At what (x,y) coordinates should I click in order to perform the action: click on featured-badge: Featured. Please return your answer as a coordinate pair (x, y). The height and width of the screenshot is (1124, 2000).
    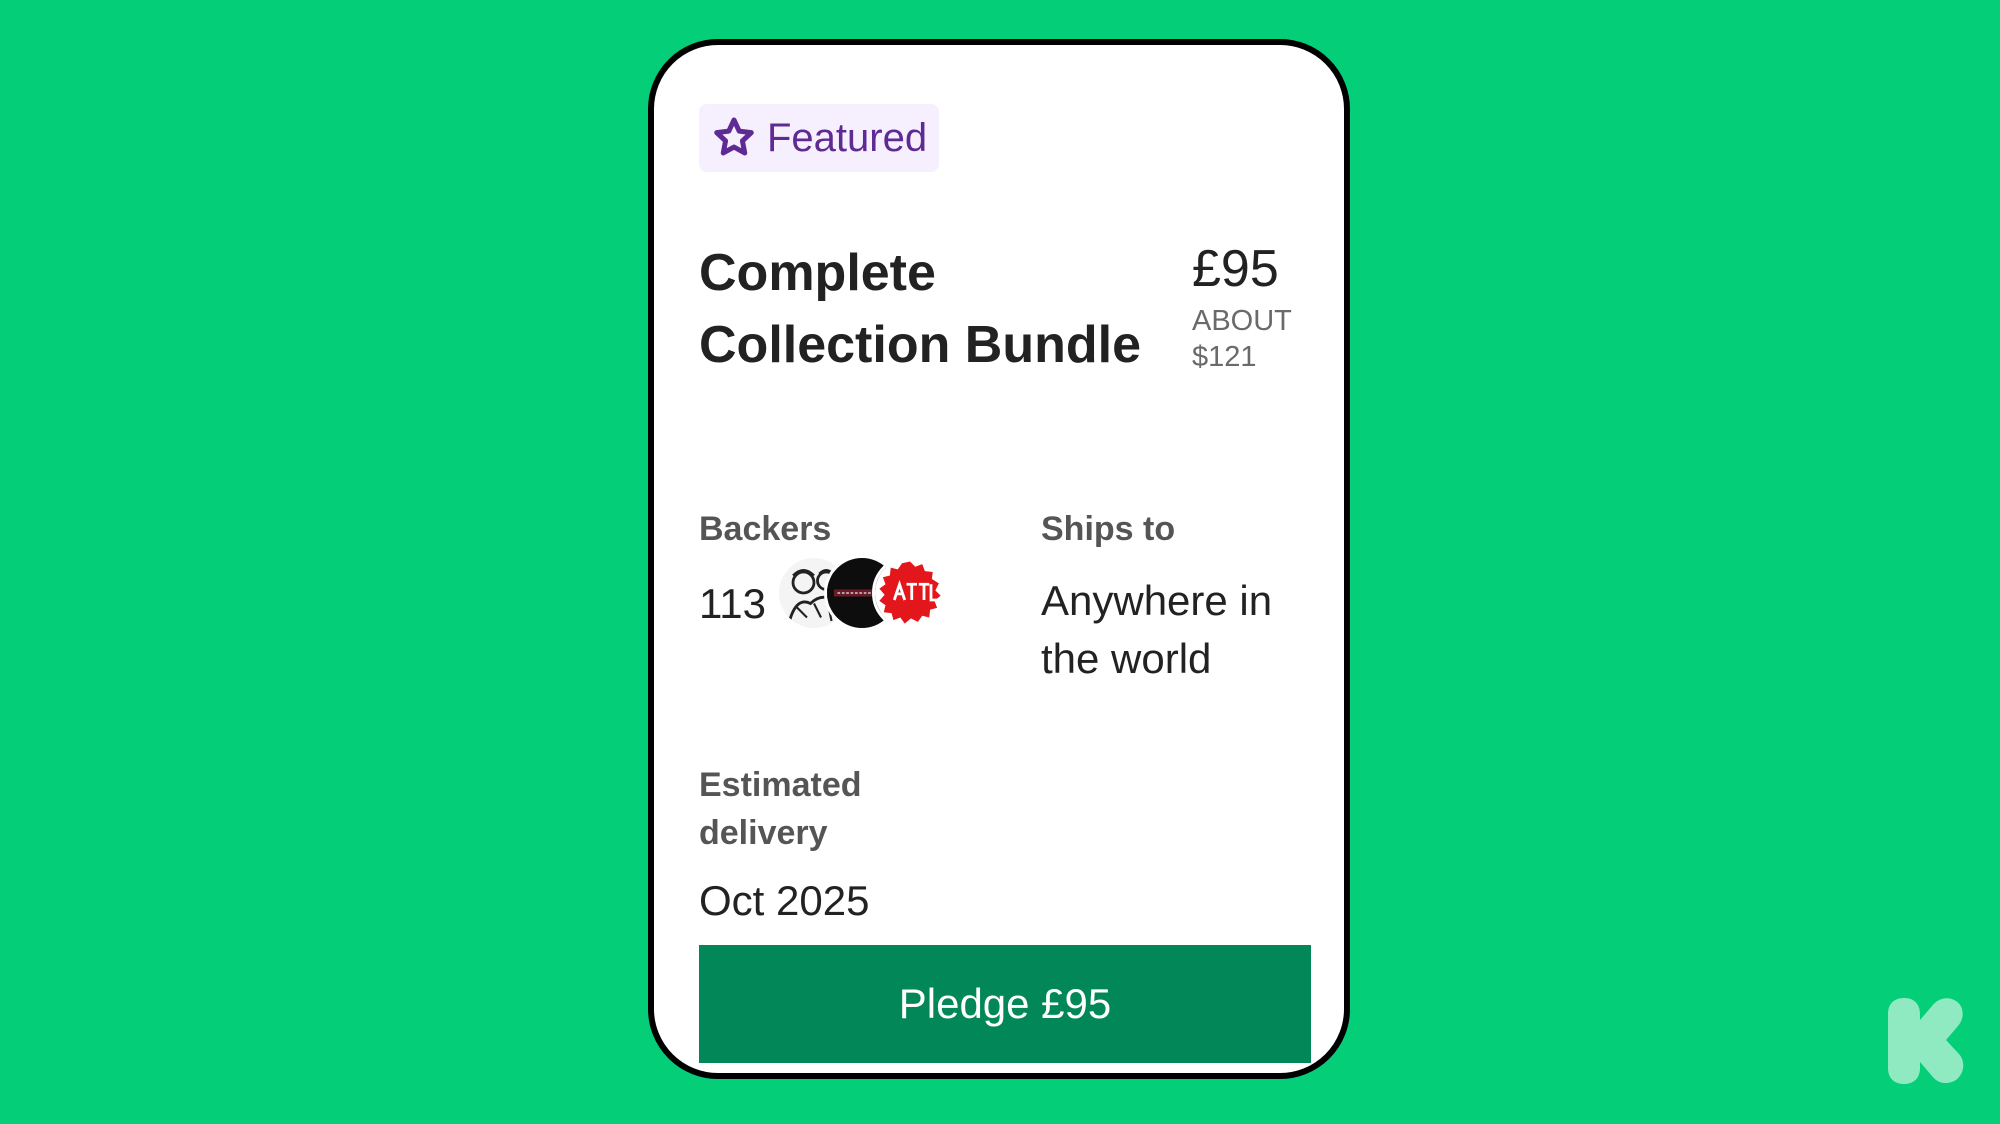
    Looking at the image, I should click on (819, 138).